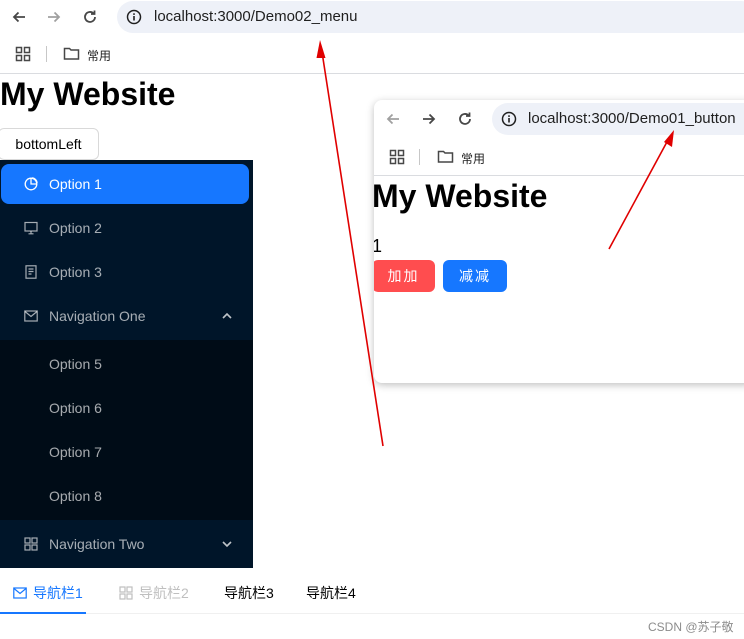 The height and width of the screenshot is (639, 744). I want to click on submenu-navigation-one-items: Option 5 Option 6 Option 7 Option 8, so click(126, 430).